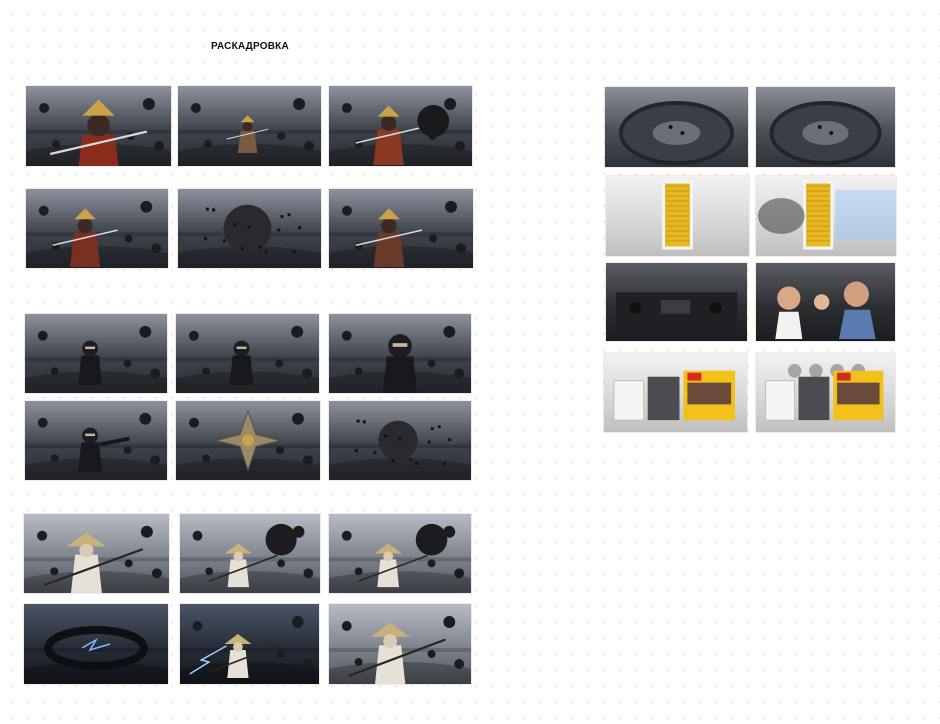 The width and height of the screenshot is (940, 724). I want to click on frame-filter-product, so click(677, 216).